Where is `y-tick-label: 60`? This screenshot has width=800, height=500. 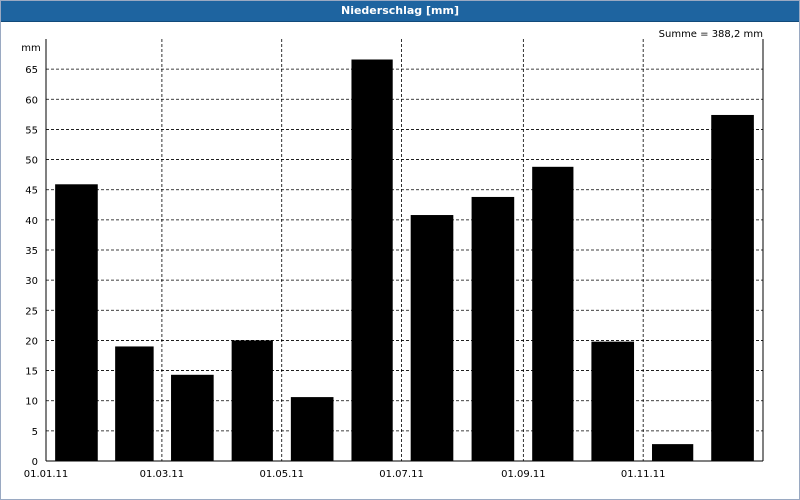 y-tick-label: 60 is located at coordinates (31, 100).